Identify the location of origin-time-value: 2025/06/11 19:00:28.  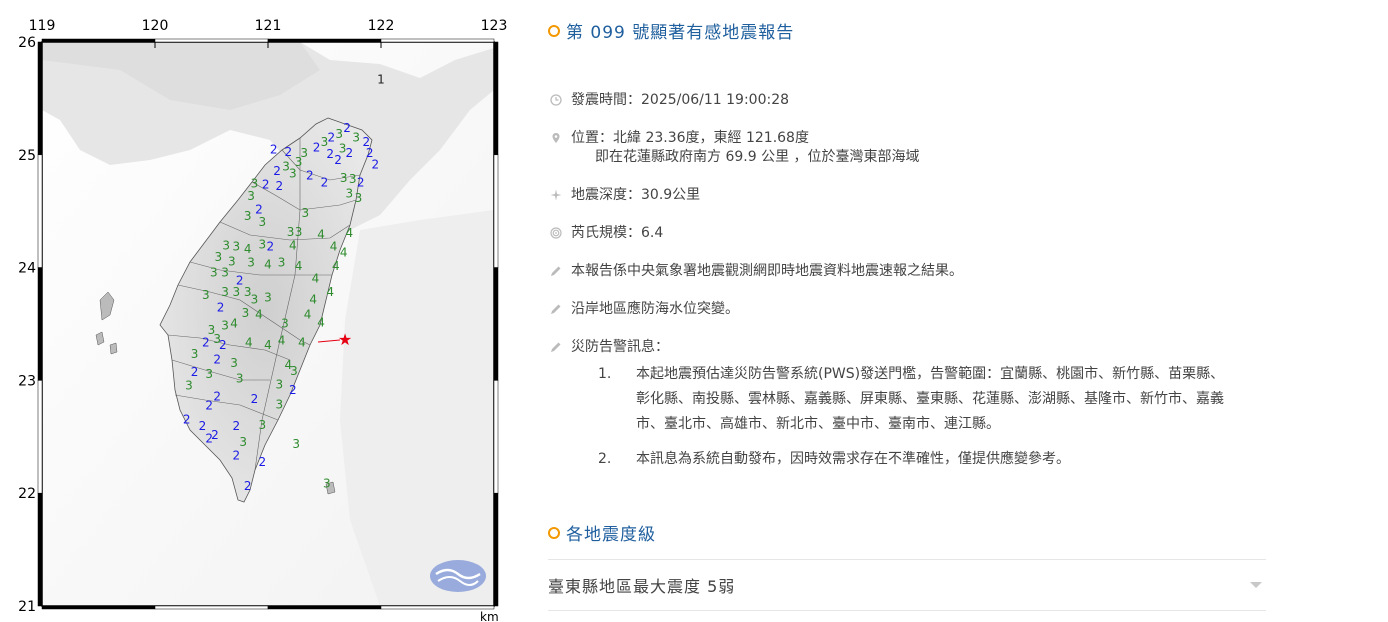
(715, 100).